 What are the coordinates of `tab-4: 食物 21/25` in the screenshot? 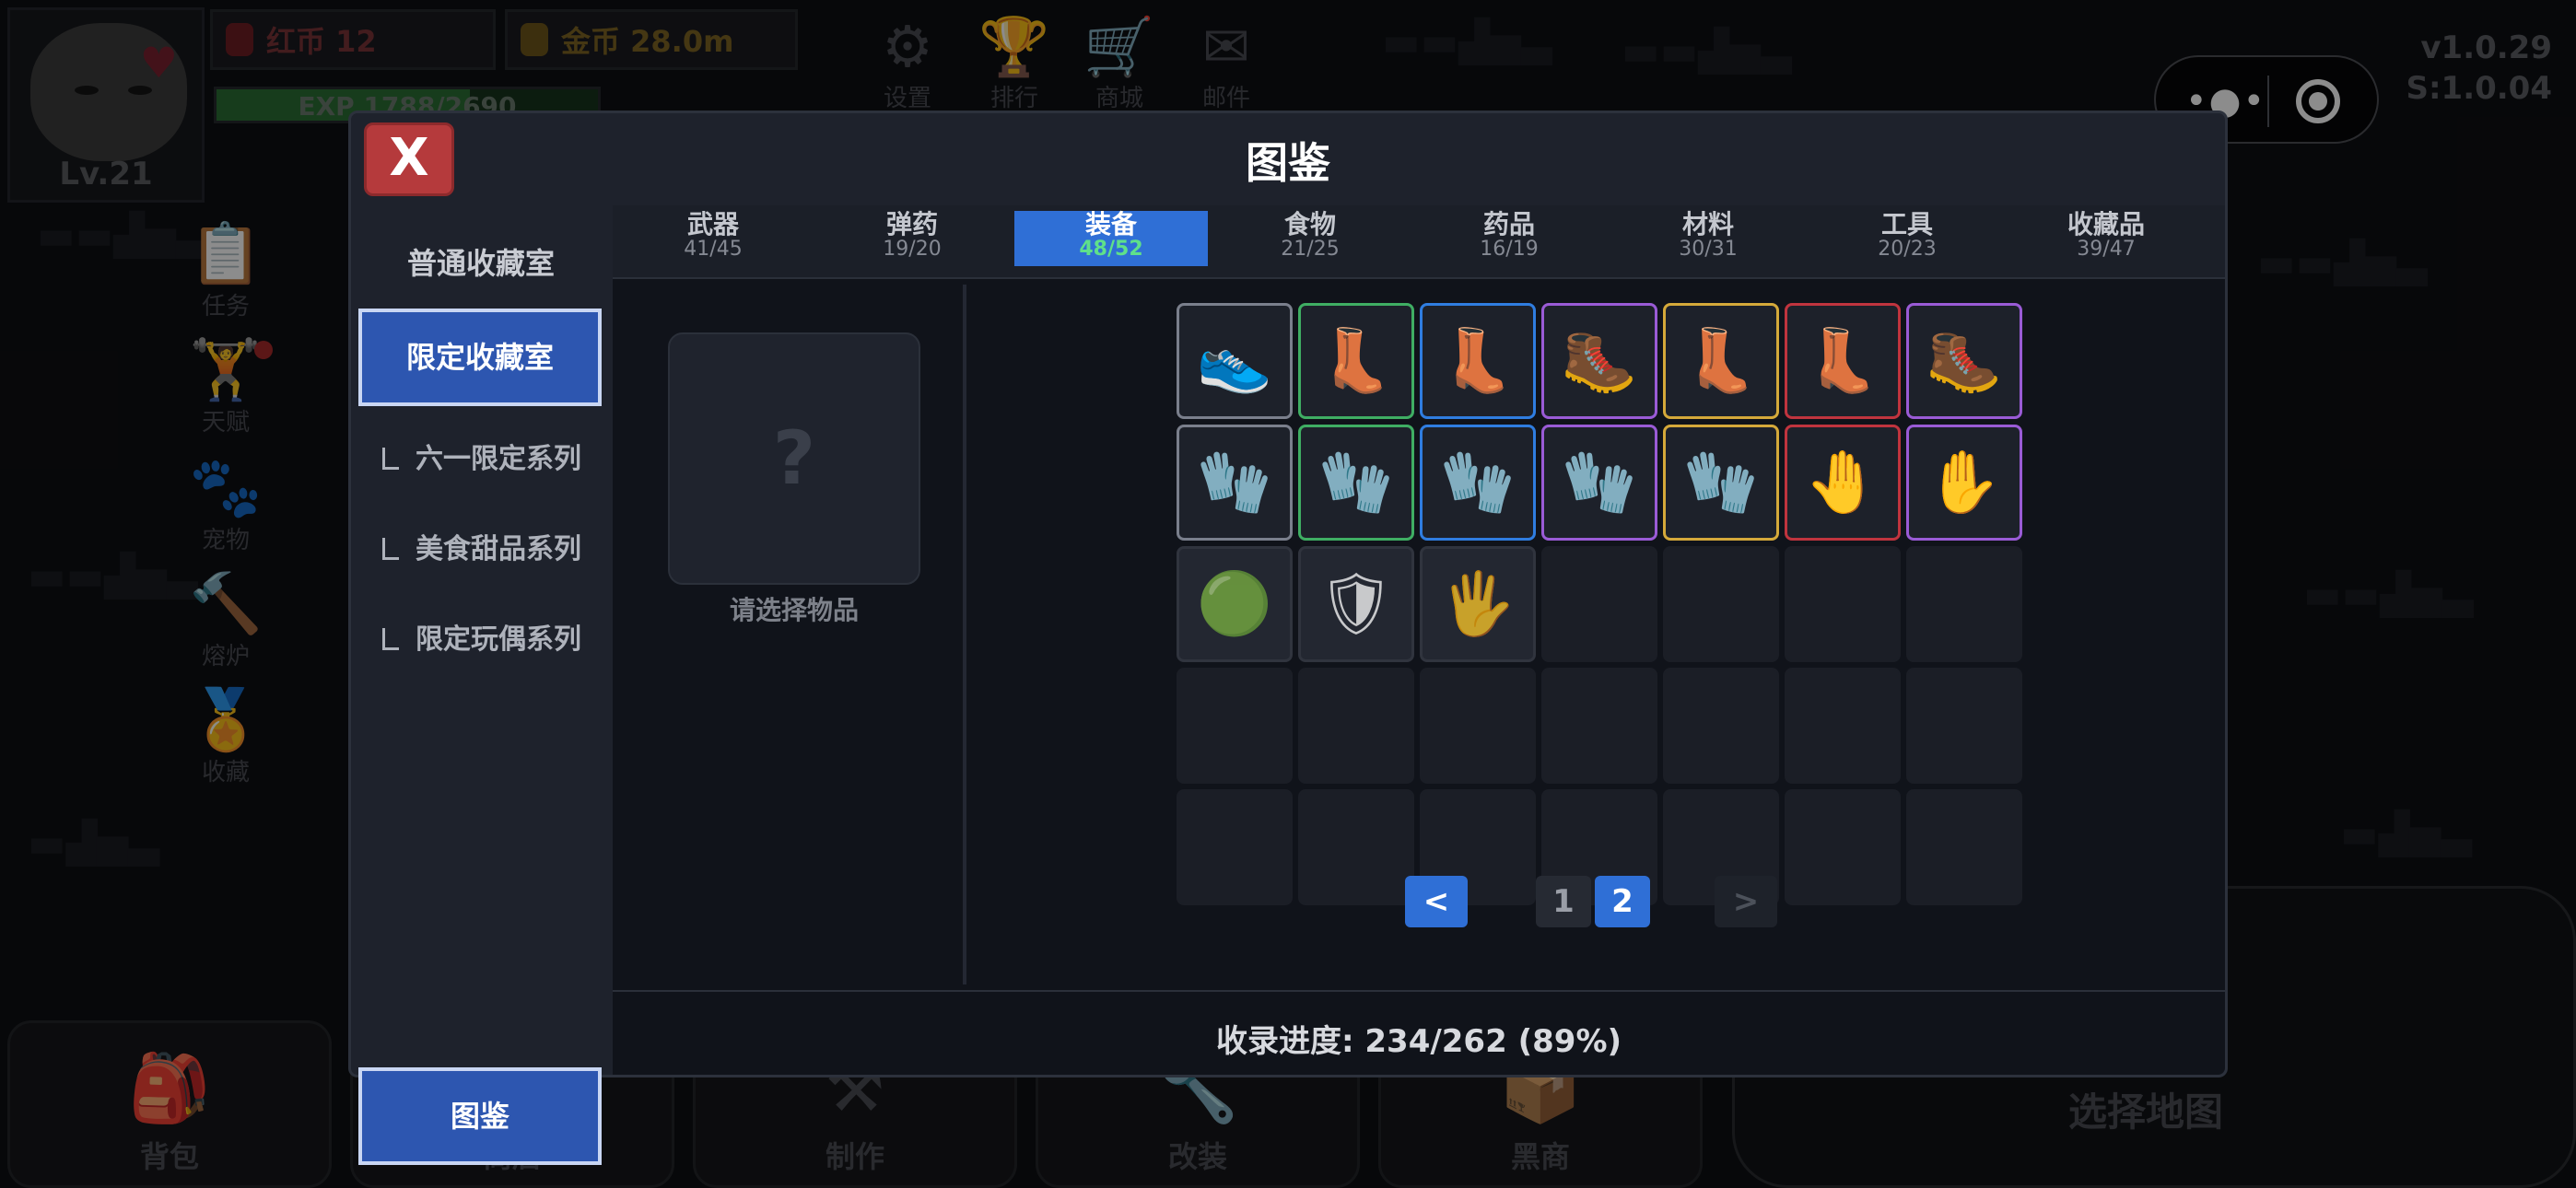 It's located at (1310, 239).